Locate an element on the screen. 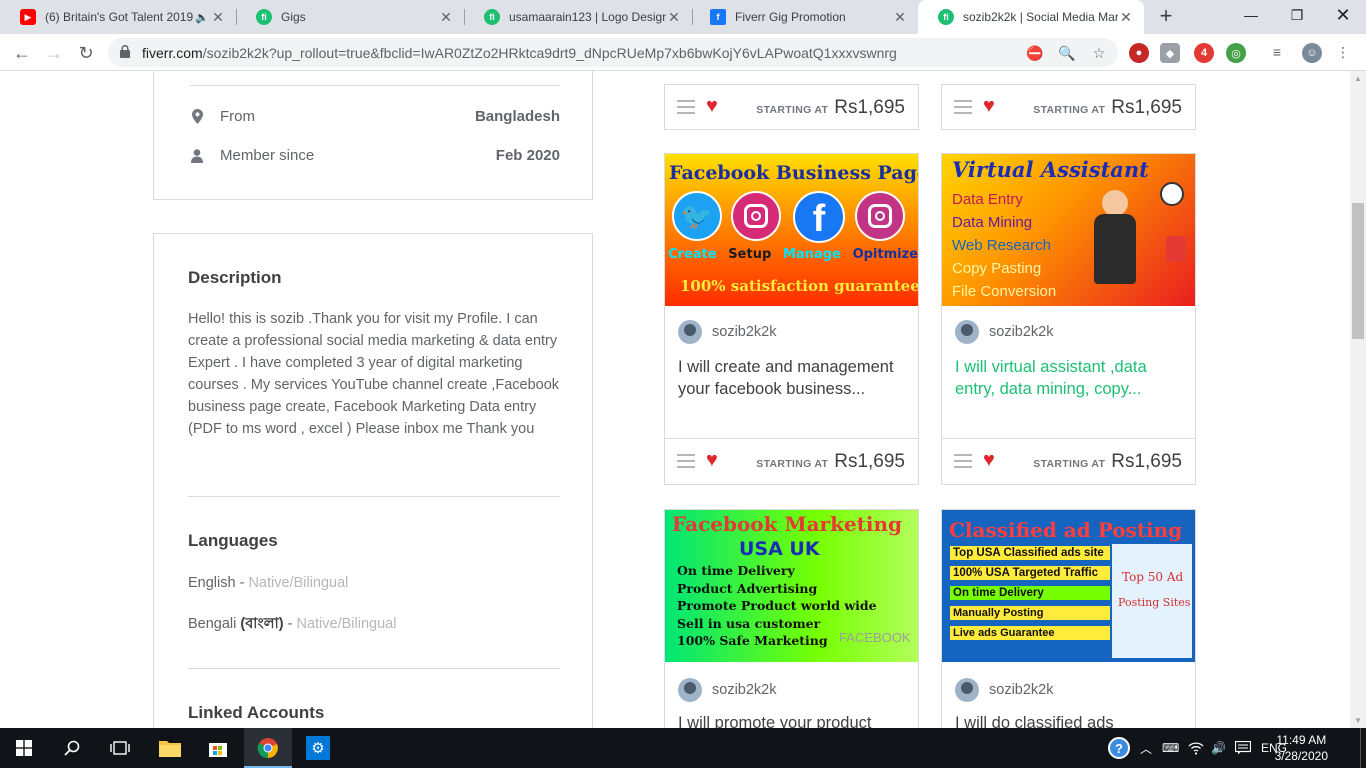 This screenshot has height=768, width=1366. thumb-line: 100% USA Targeted Traffic is located at coordinates (1030, 573).